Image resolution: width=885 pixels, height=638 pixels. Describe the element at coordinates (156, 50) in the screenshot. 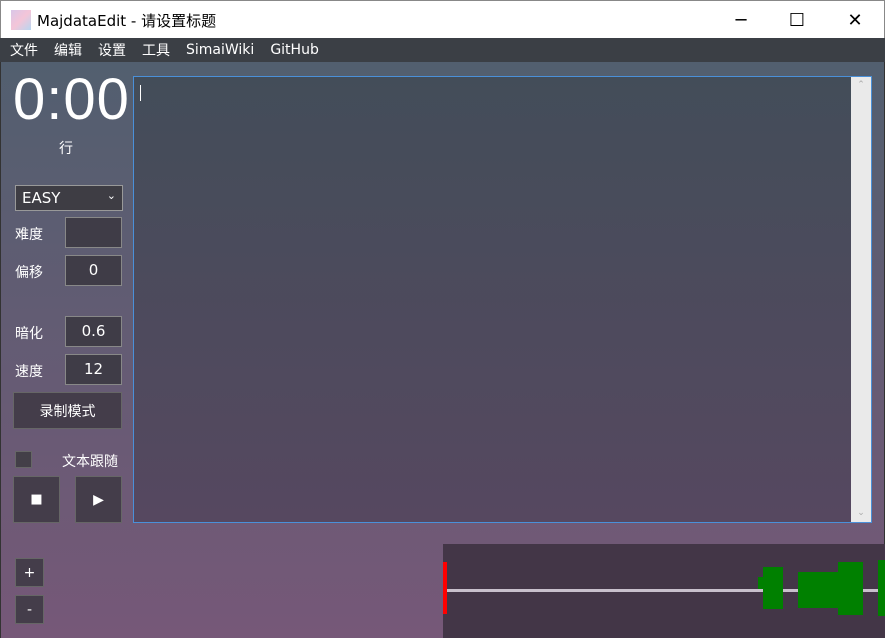

I see `menu-tools: 工具` at that location.